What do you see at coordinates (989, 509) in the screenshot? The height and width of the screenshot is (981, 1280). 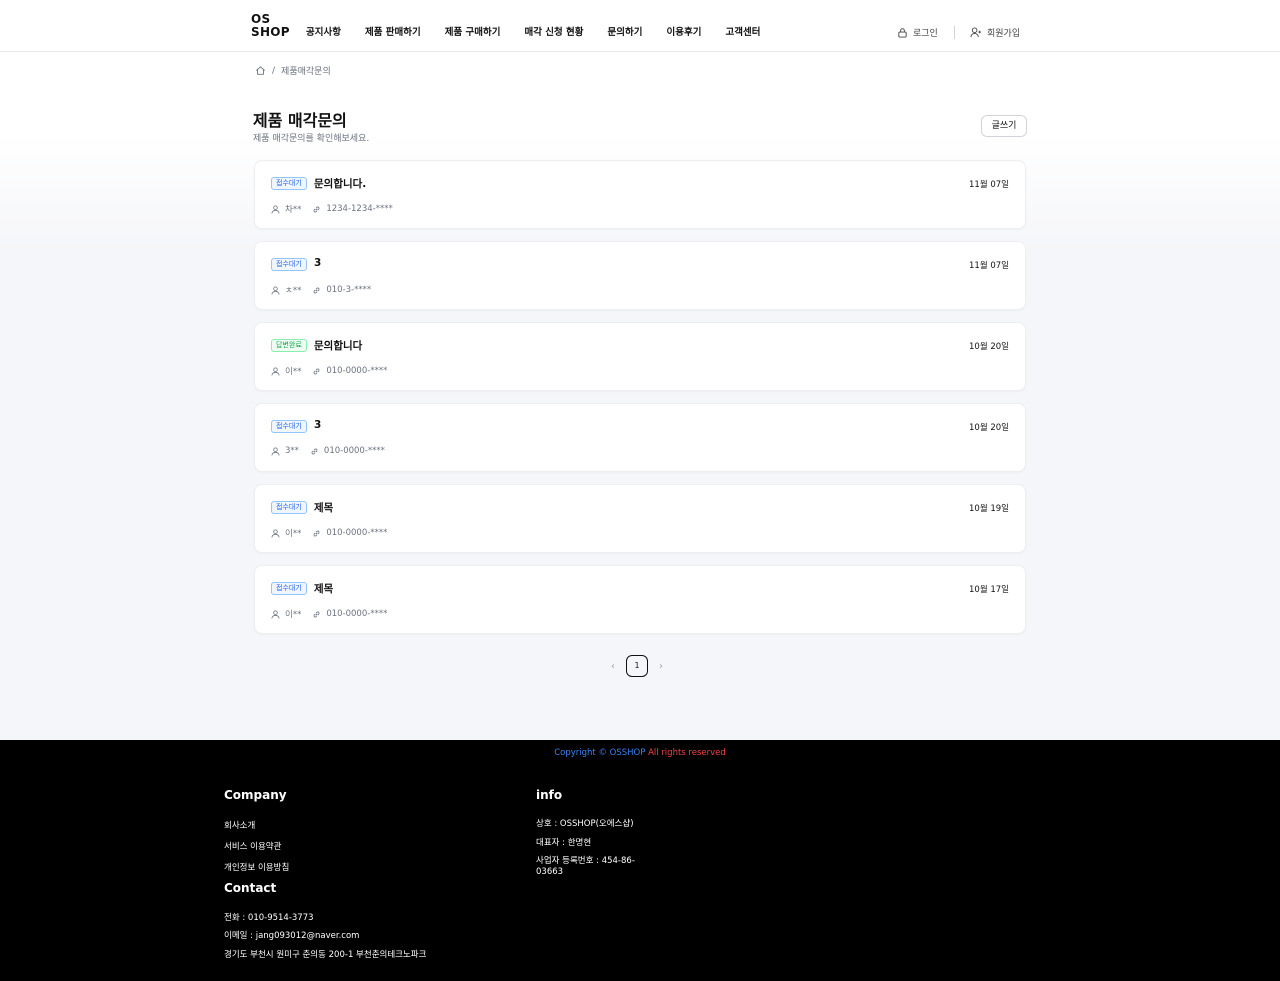 I see `inquiry-date: 10월 19일` at bounding box center [989, 509].